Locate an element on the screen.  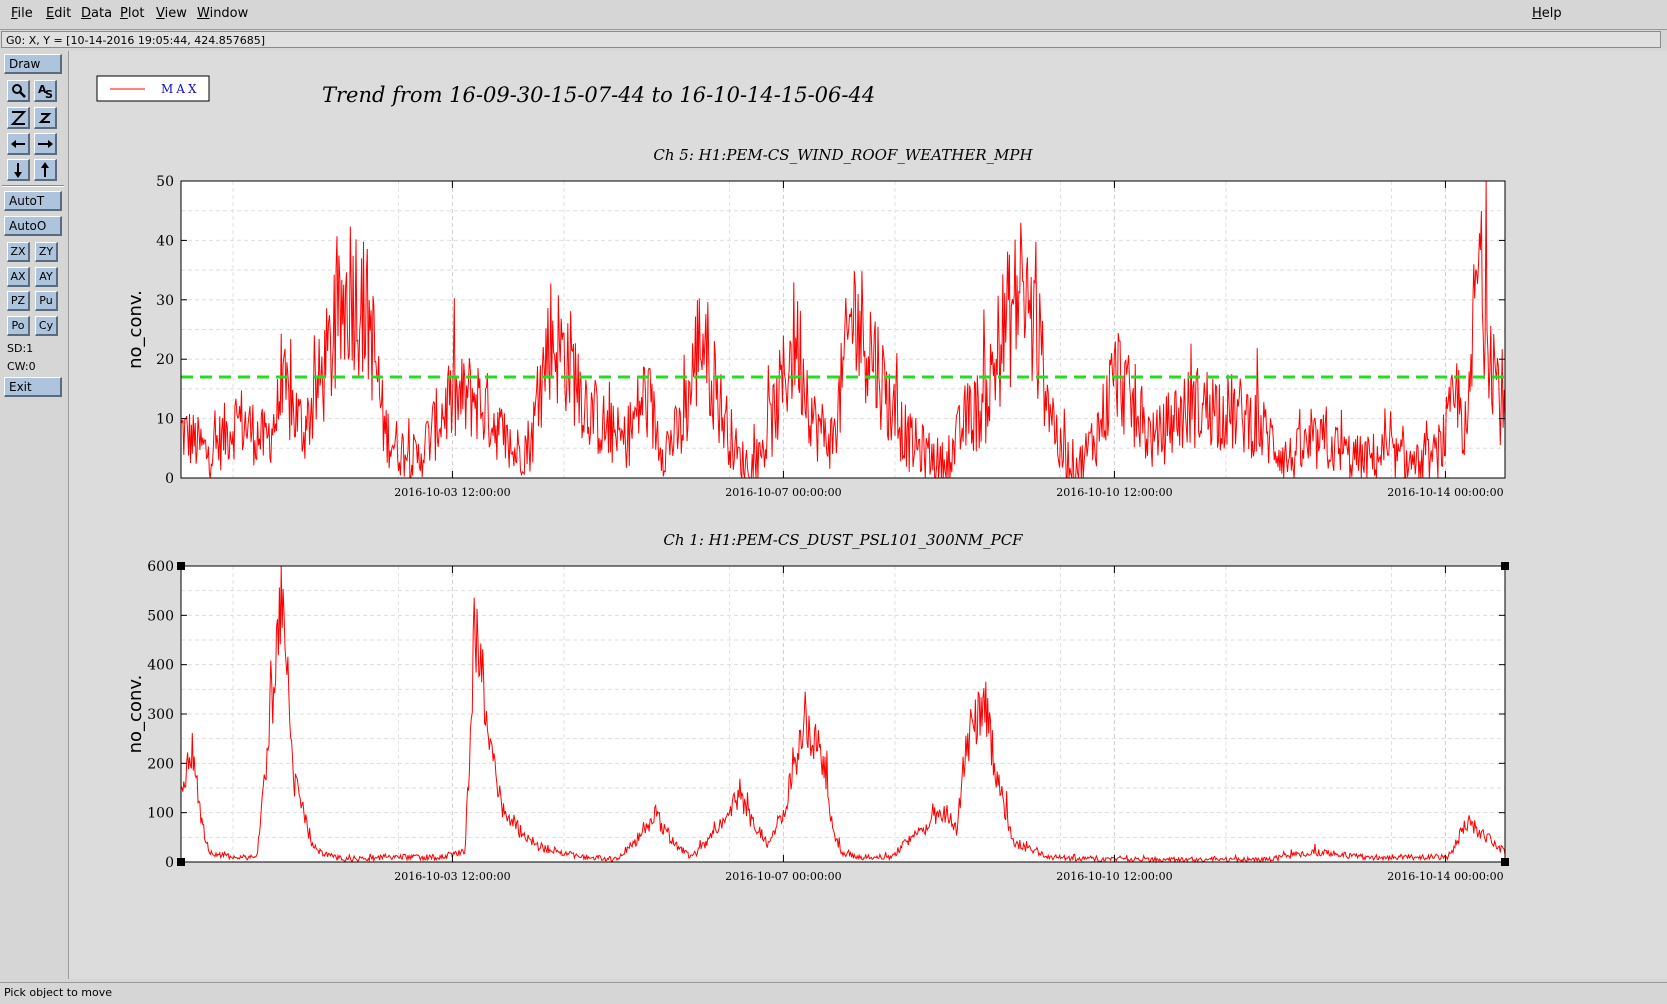
zx-button: ZX is located at coordinates (18, 252).